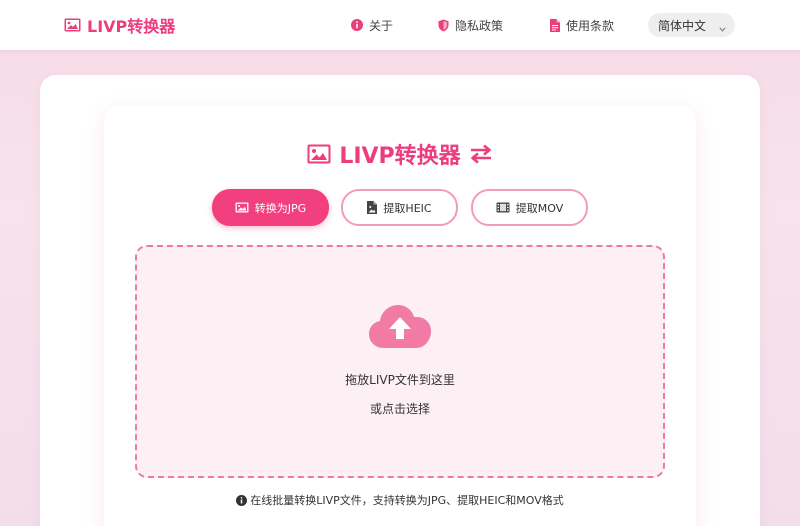 The width and height of the screenshot is (800, 526). I want to click on nav-terms-label: 使用条款, so click(590, 25).